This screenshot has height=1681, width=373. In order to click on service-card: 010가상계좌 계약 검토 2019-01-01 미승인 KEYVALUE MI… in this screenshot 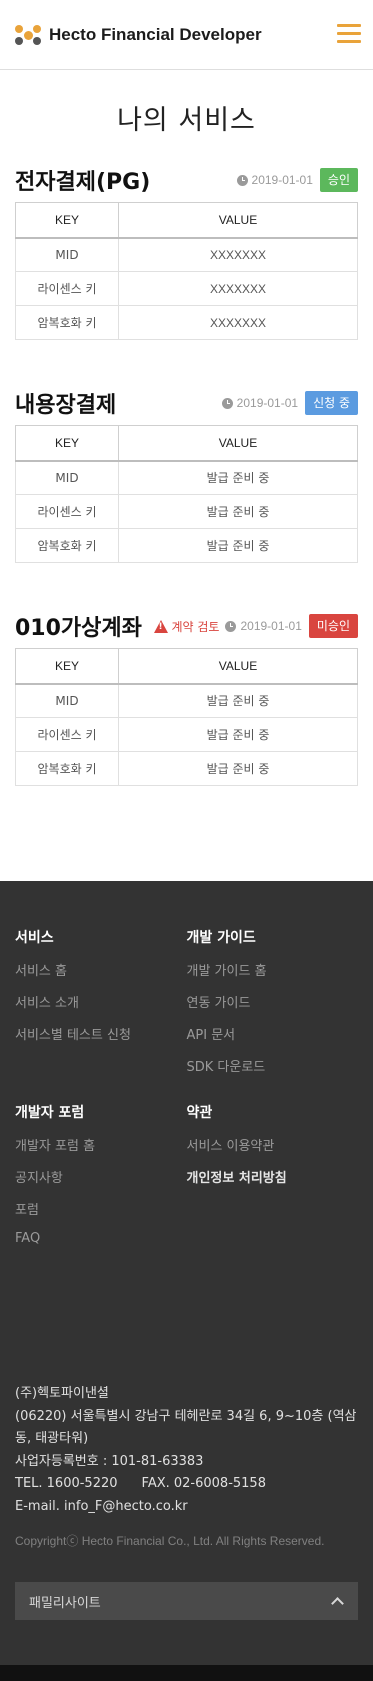, I will do `click(186, 698)`.